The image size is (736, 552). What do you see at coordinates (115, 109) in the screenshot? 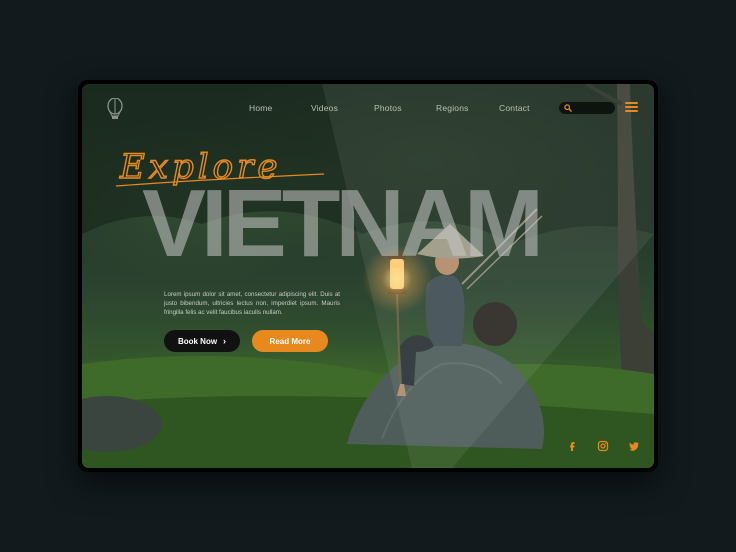
I see `hot-air-balloon-logo-icon` at bounding box center [115, 109].